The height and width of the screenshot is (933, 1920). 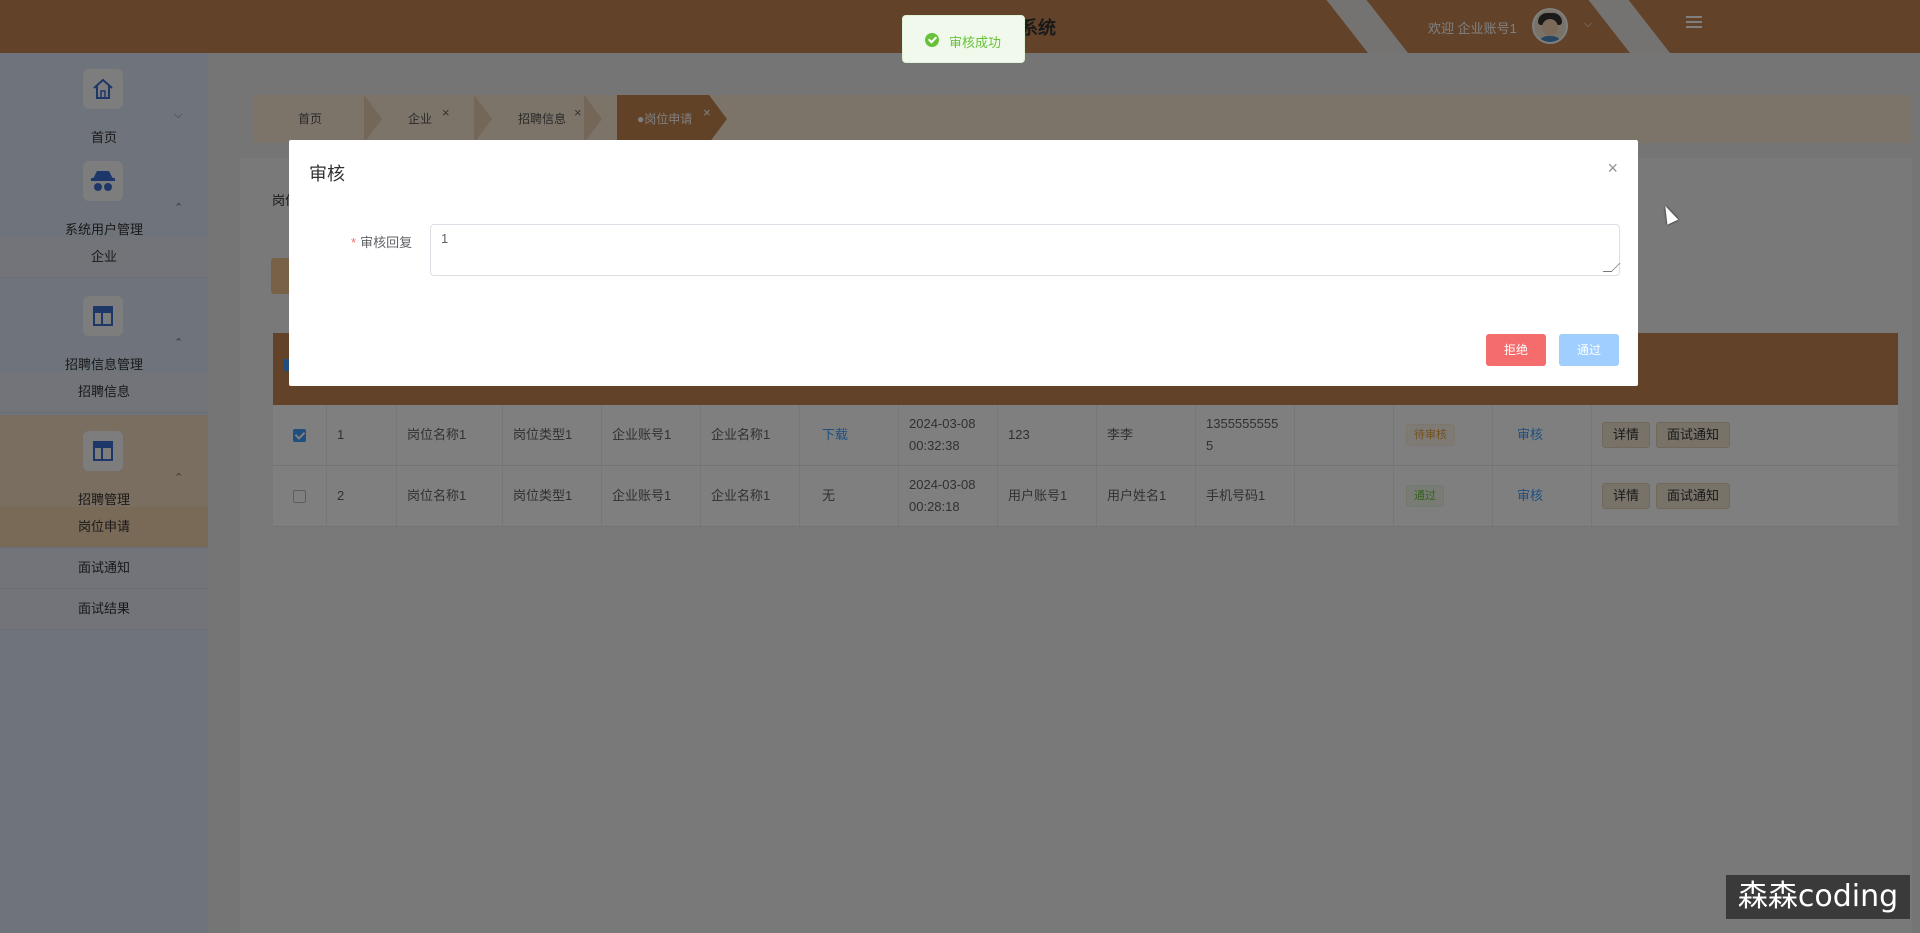 I want to click on success-toast: 审核成功, so click(x=963, y=39).